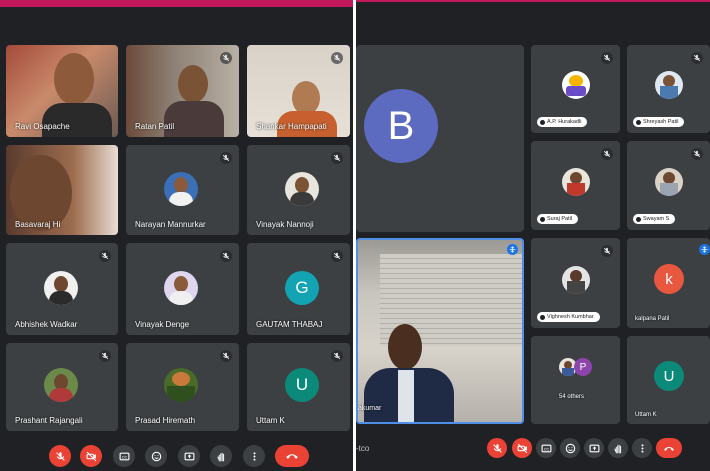 This screenshot has width=710, height=471. Describe the element at coordinates (575, 185) in the screenshot. I see `participant-tile: Suraj Patil` at that location.